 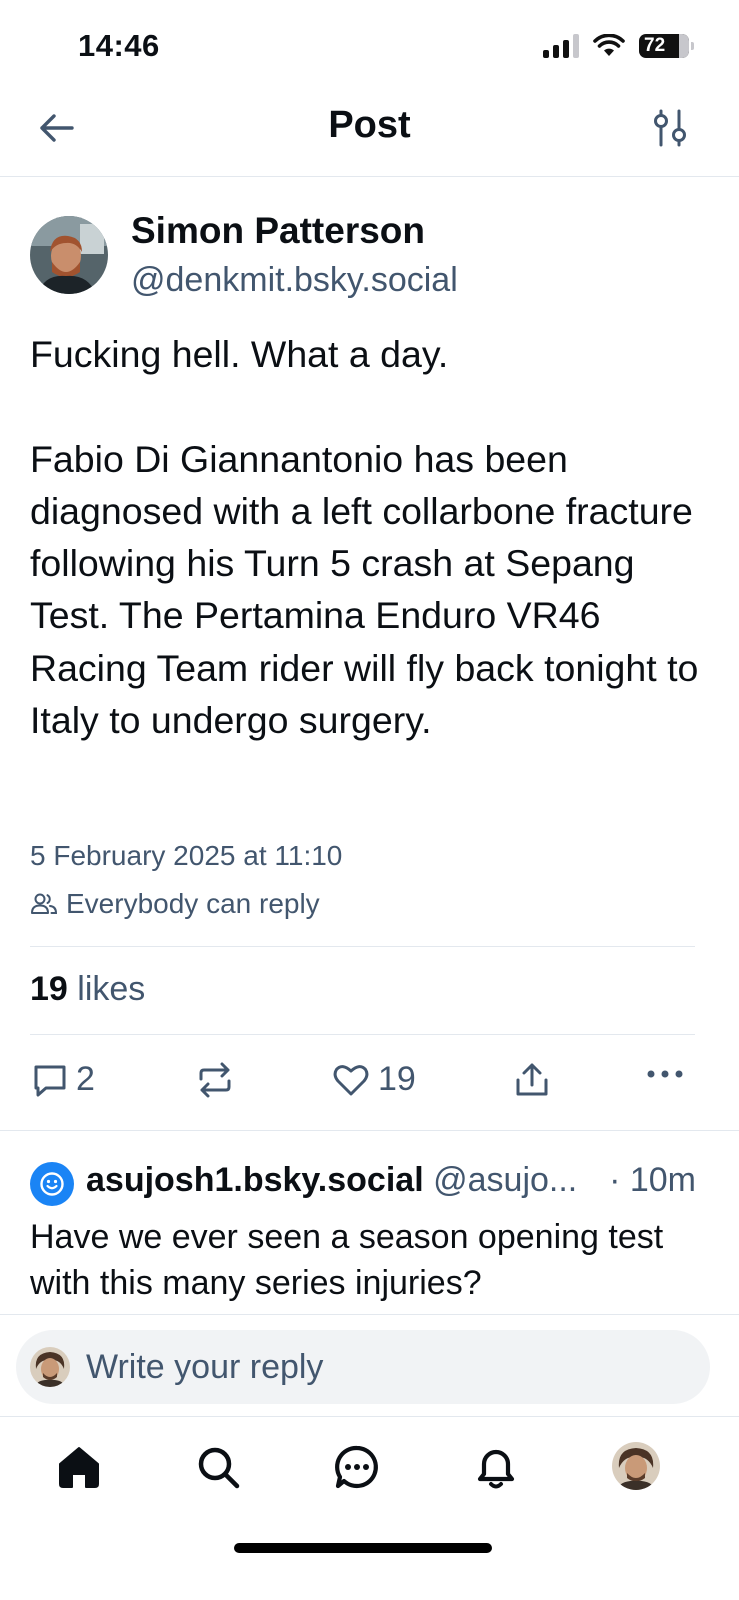 What do you see at coordinates (351, 1079) in the screenshot?
I see `heart-icon` at bounding box center [351, 1079].